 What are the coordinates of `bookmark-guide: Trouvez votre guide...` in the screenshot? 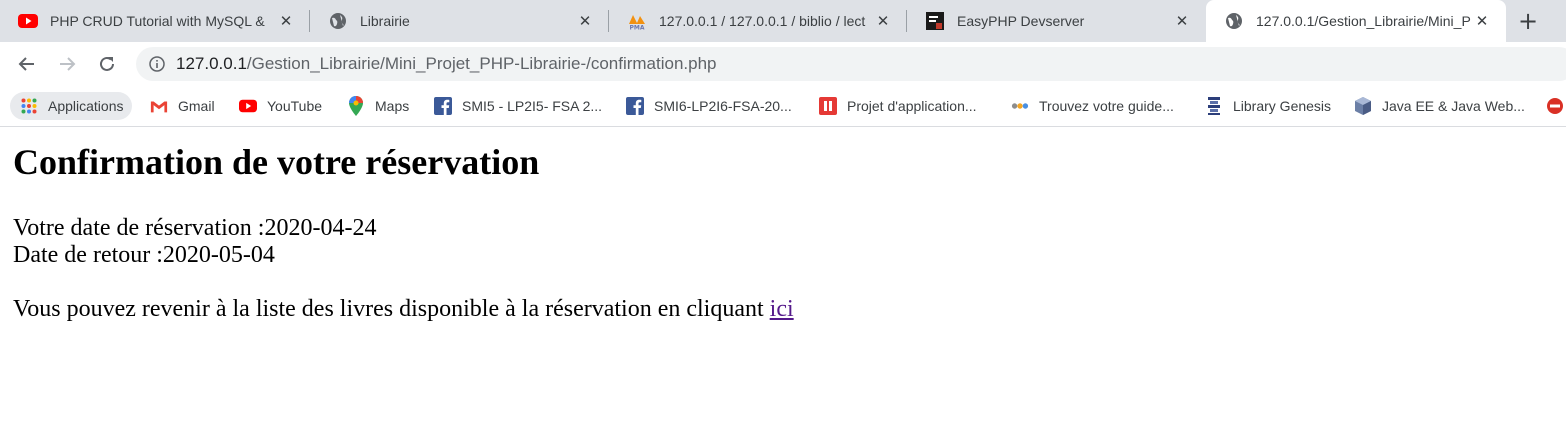 It's located at (1092, 106).